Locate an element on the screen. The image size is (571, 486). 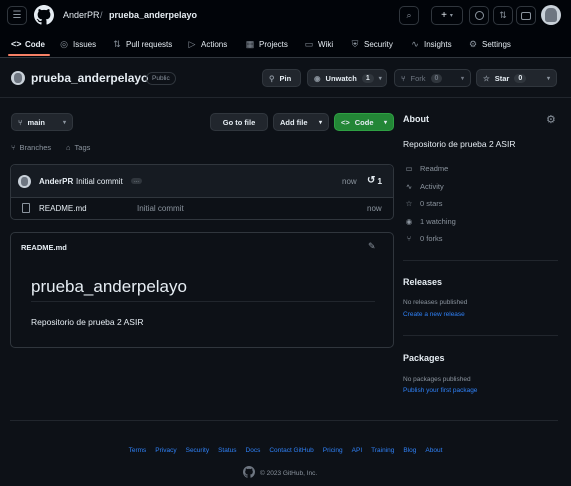
search-icon: ⌕ is located at coordinates (409, 15).